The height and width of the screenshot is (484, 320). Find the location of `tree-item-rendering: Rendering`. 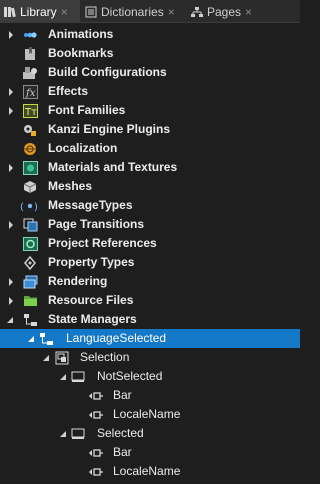

tree-item-rendering: Rendering is located at coordinates (150, 281).